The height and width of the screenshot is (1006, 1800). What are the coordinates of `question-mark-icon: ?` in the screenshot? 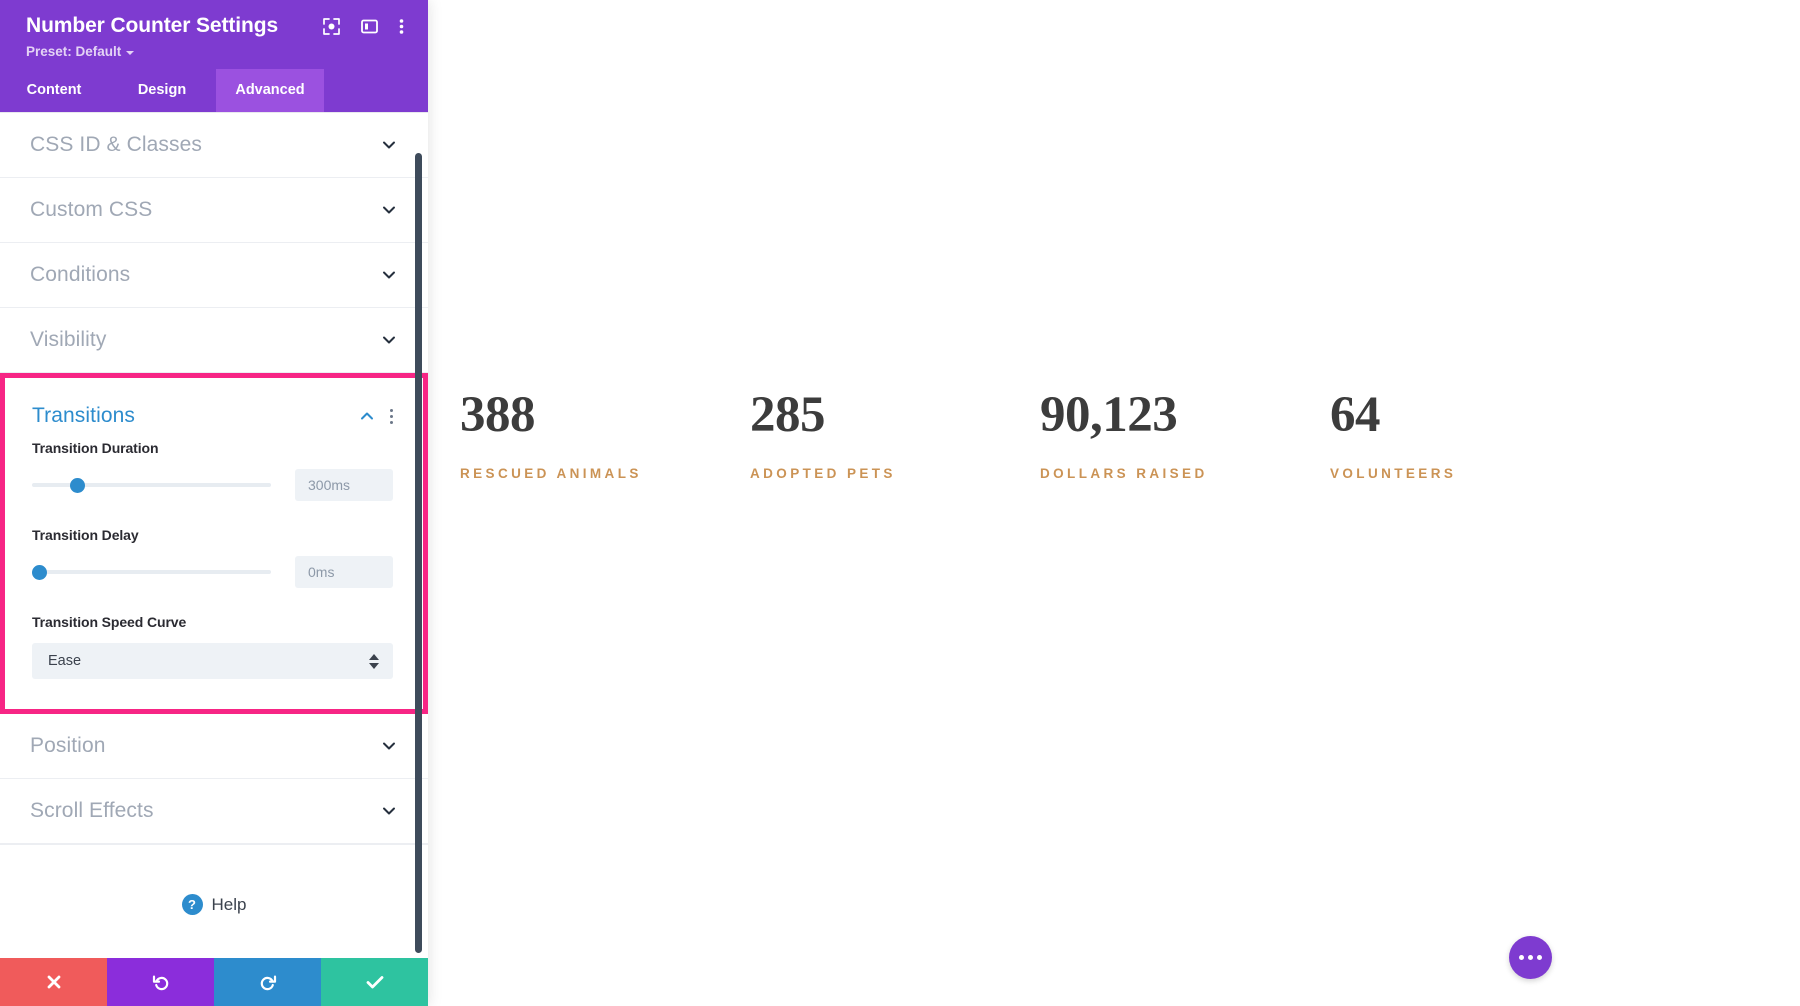 It's located at (192, 905).